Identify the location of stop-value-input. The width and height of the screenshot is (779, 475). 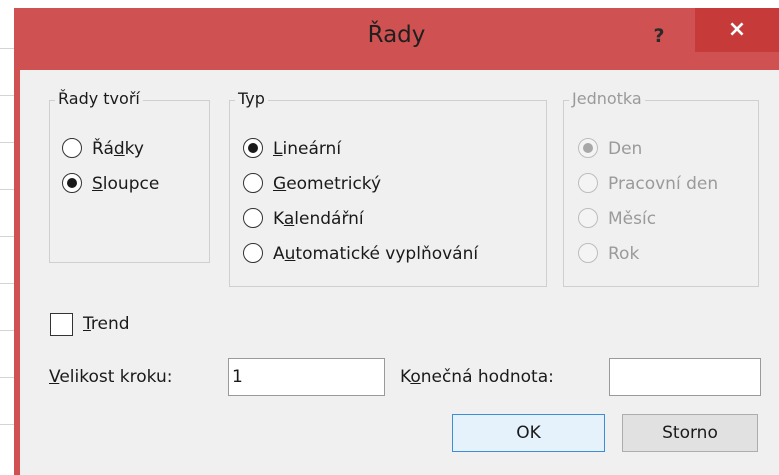
(685, 377).